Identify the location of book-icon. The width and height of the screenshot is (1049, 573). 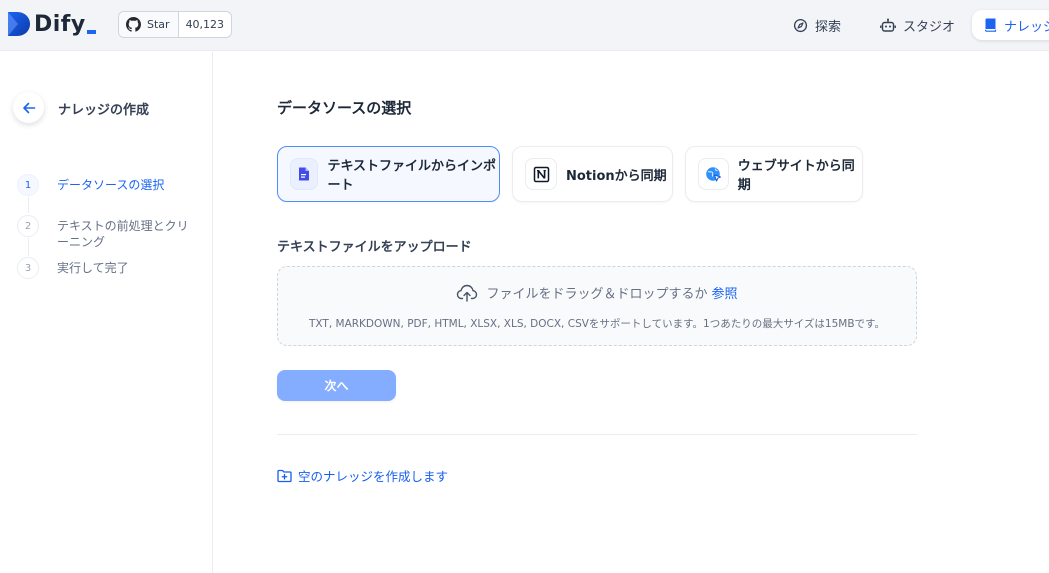
(990, 25).